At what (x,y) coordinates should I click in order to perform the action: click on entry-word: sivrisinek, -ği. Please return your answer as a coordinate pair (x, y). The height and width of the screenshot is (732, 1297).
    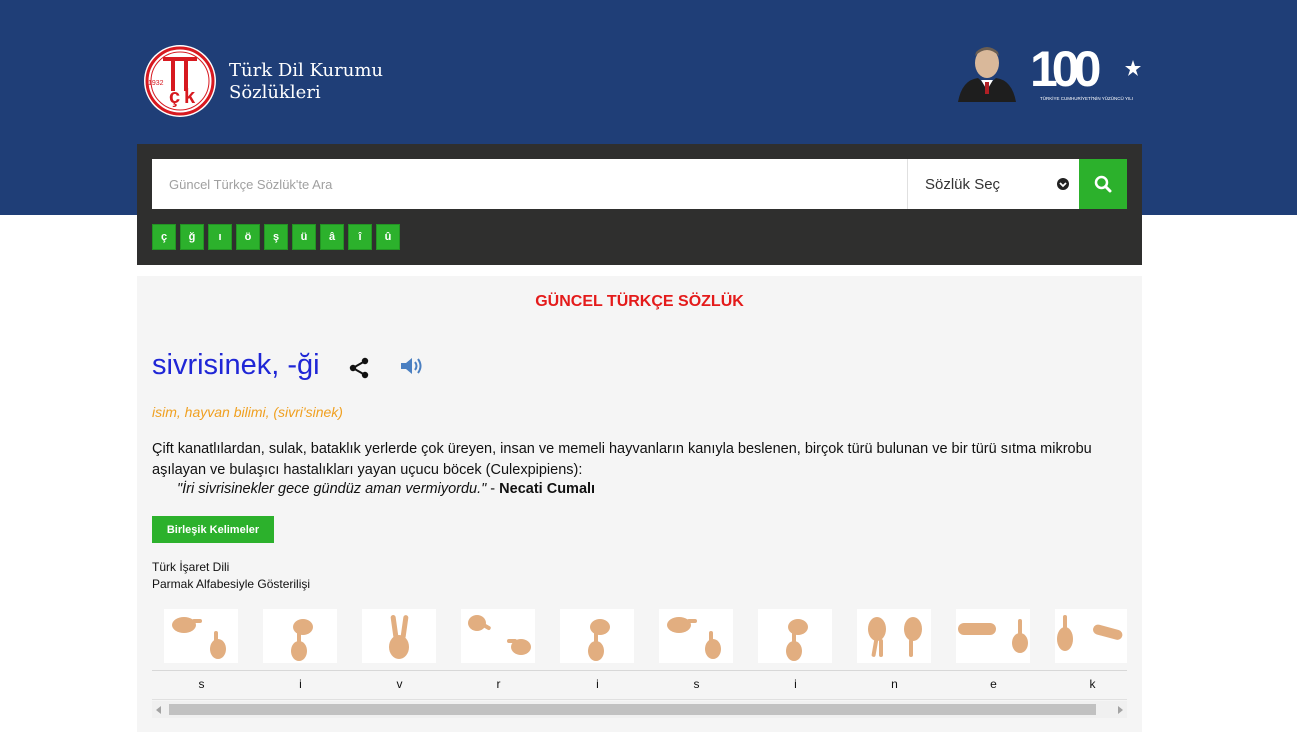
    Looking at the image, I should click on (236, 365).